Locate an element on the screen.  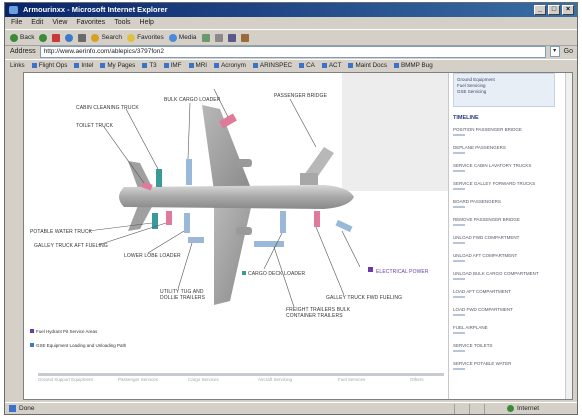
menu-favorites: Favorites is located at coordinates (90, 22).